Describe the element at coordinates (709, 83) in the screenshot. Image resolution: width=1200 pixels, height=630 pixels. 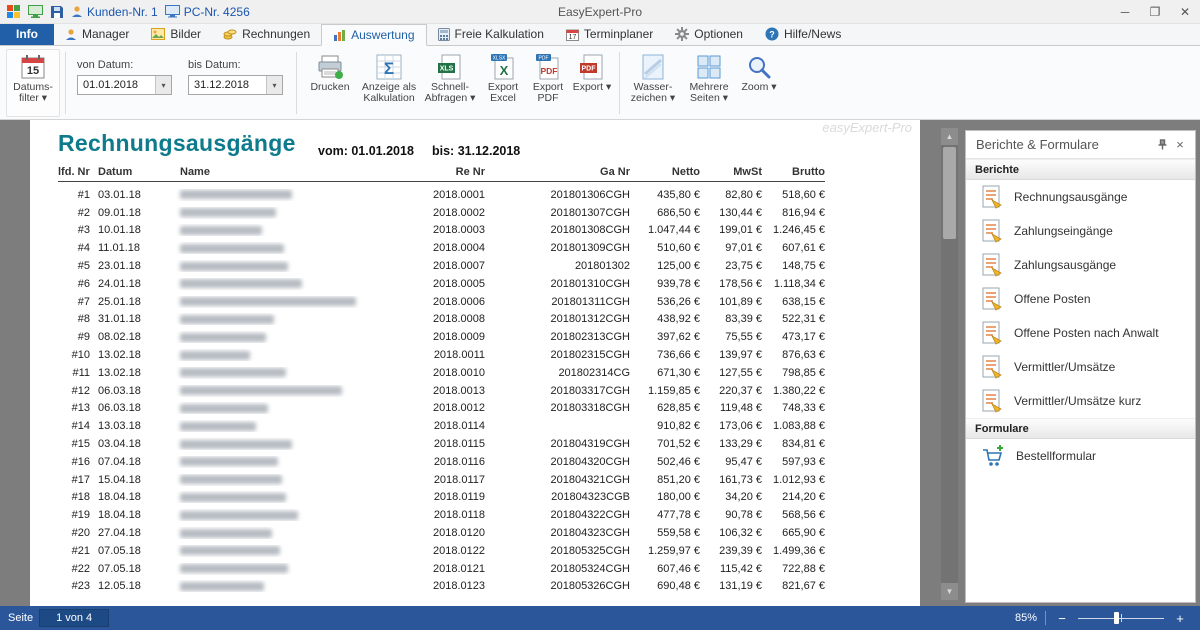
I see `mehrere-seiten-button: Mehrere Seiten ▾` at that location.